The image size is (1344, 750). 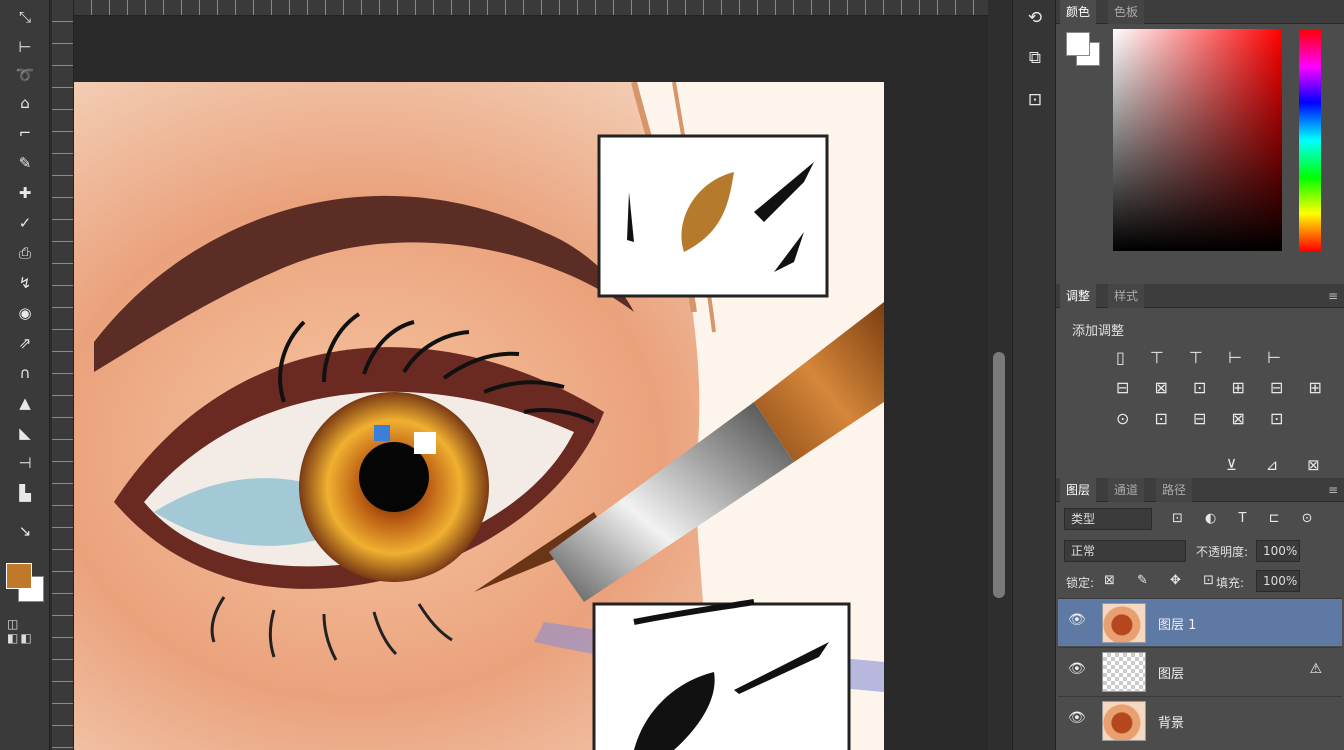 I want to click on history-icon: ⟲, so click(x=1035, y=18).